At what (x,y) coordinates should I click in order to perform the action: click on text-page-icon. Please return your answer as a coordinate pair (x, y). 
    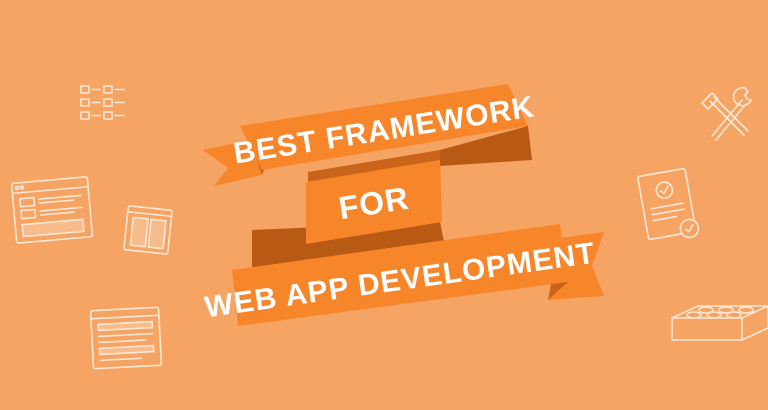
    Looking at the image, I should click on (126, 338).